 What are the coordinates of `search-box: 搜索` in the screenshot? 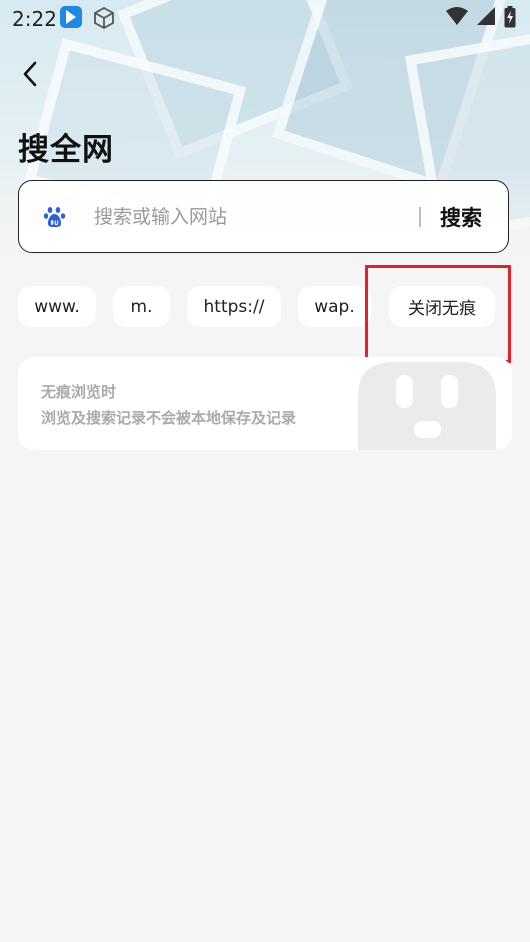 It's located at (263, 216).